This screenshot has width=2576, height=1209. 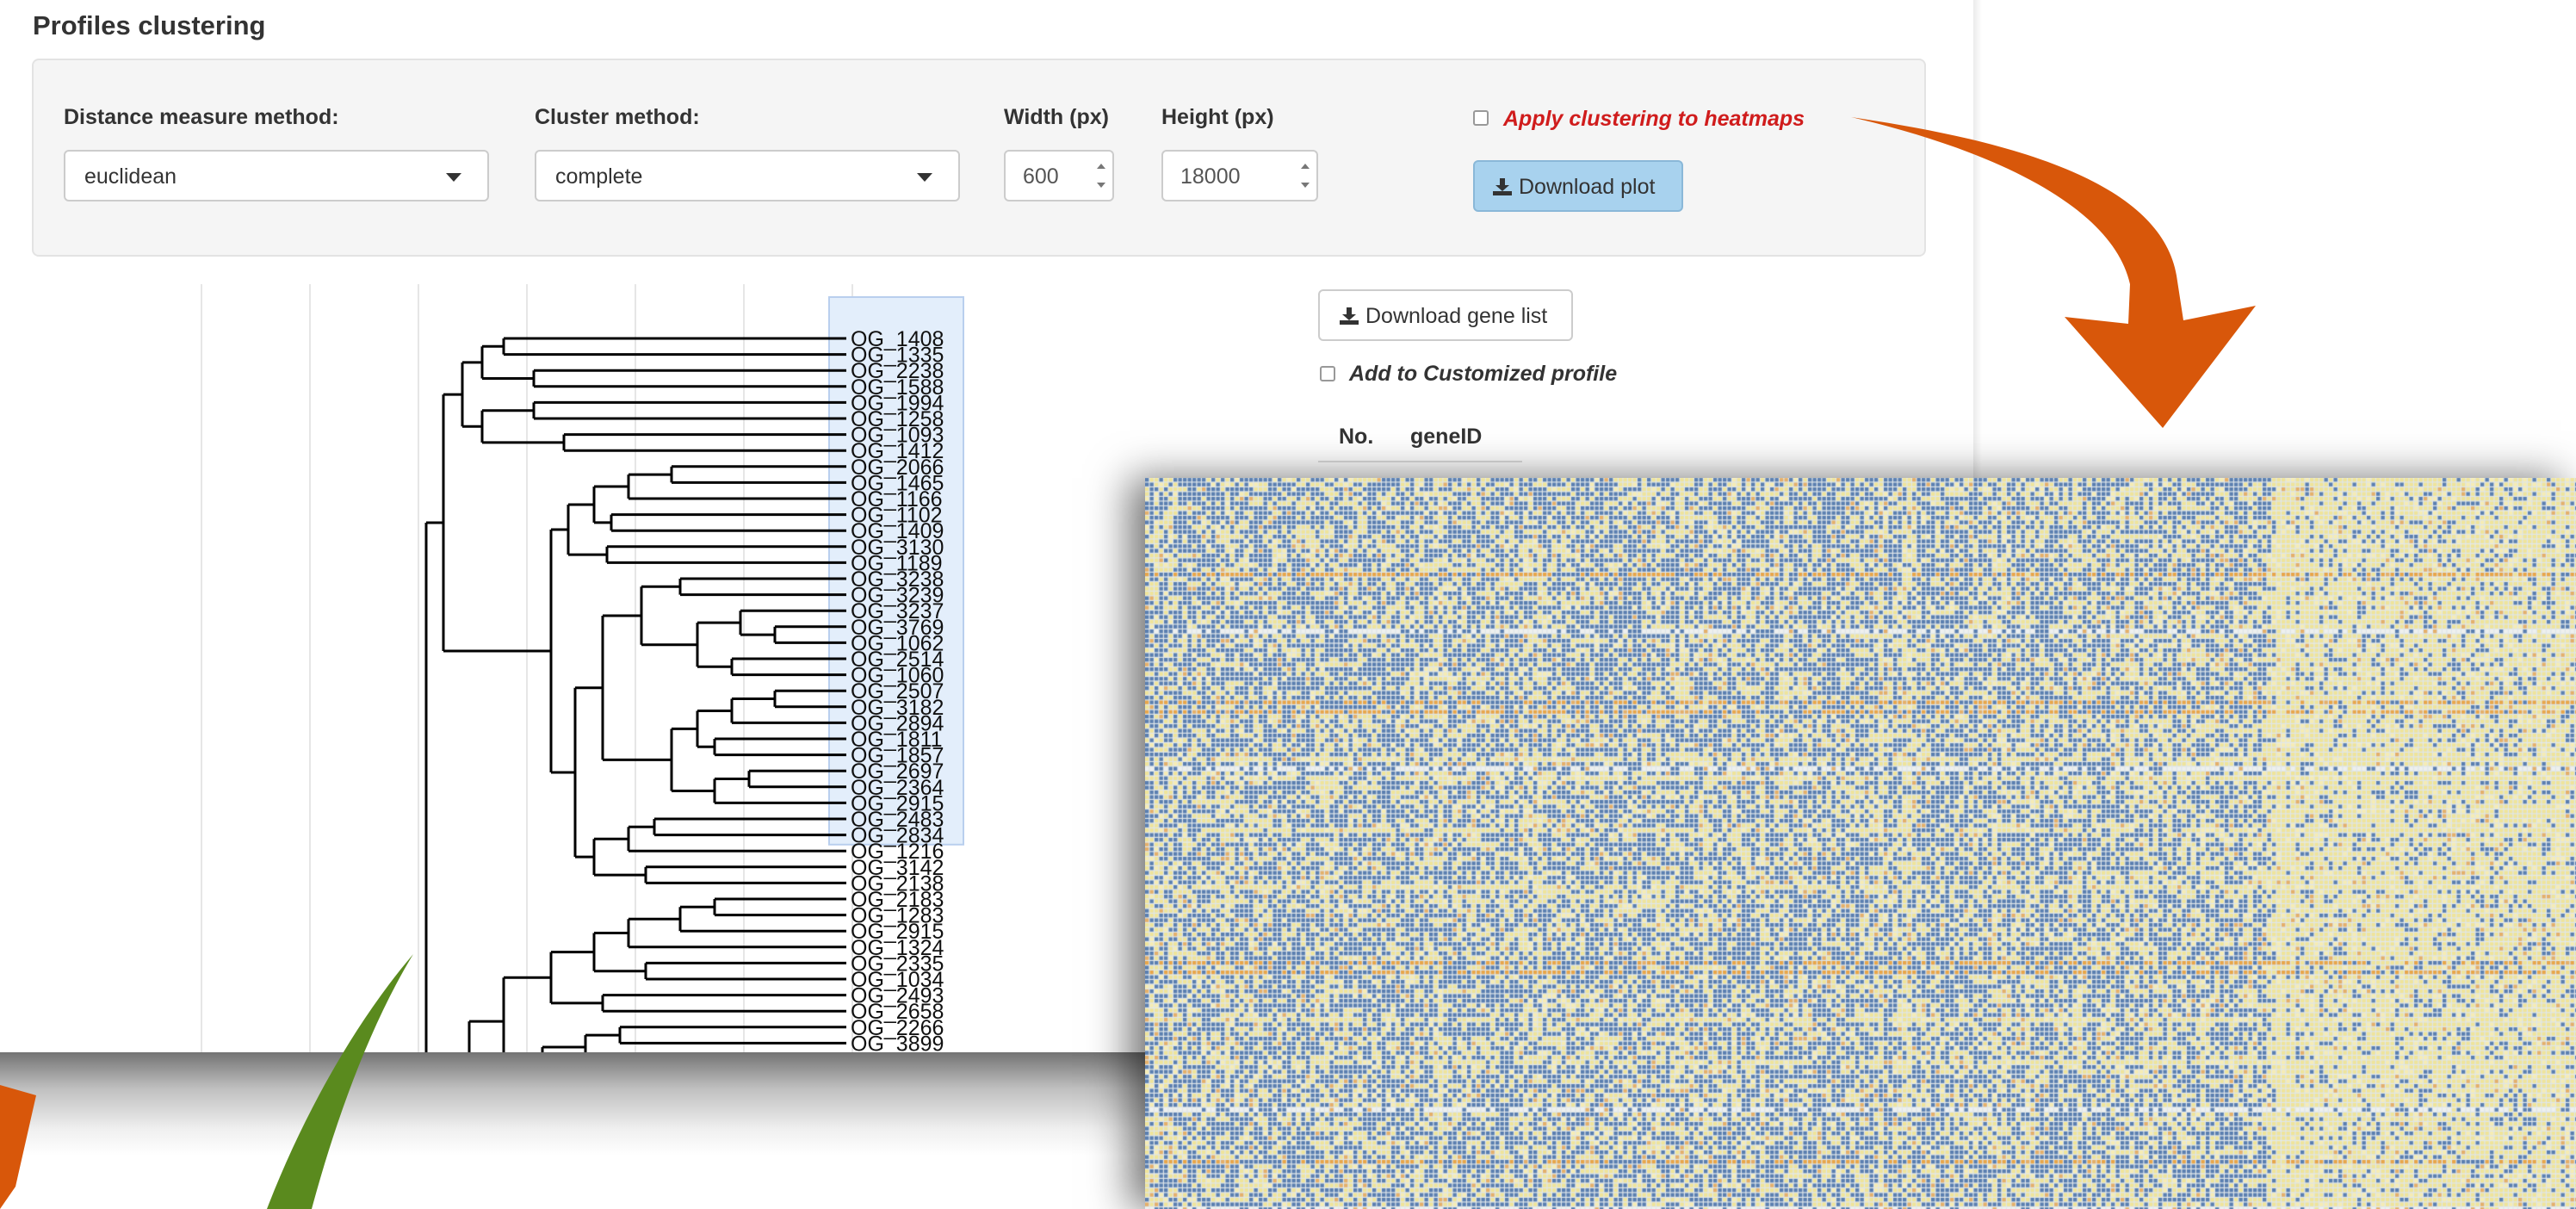 I want to click on arrow-orange-icon, so click(x=2053, y=273).